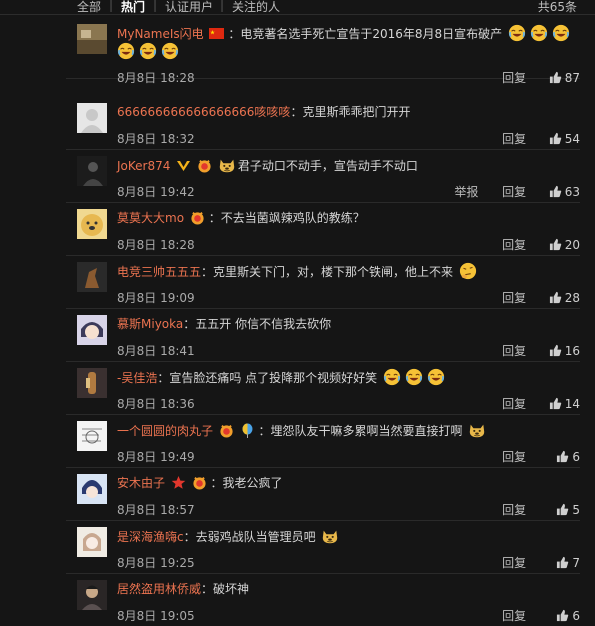  What do you see at coordinates (183, 165) in the screenshot?
I see `vip-v-icon` at bounding box center [183, 165].